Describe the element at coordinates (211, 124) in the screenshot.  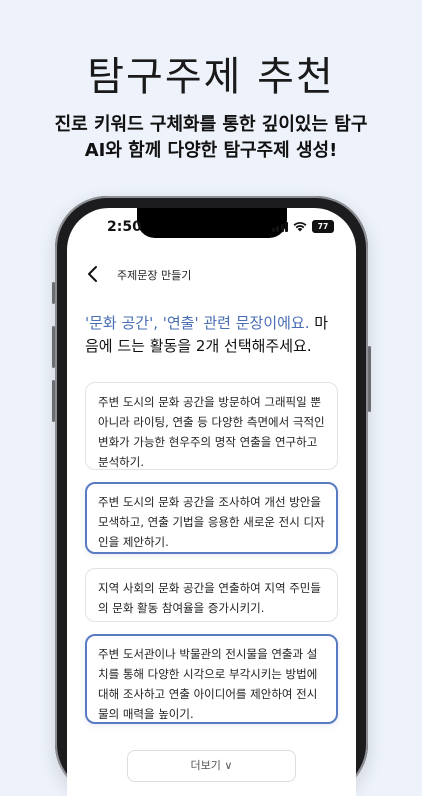
I see `promo-subtitle-line-1: 진로 키워드 구체화를 통한 깊이있는 탐구` at that location.